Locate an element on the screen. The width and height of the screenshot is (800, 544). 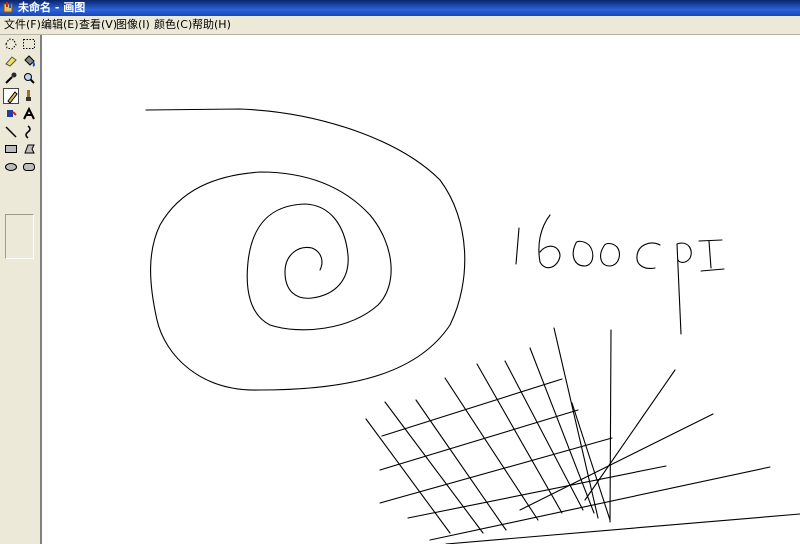
menu-file: 文件(F) is located at coordinates (22, 25).